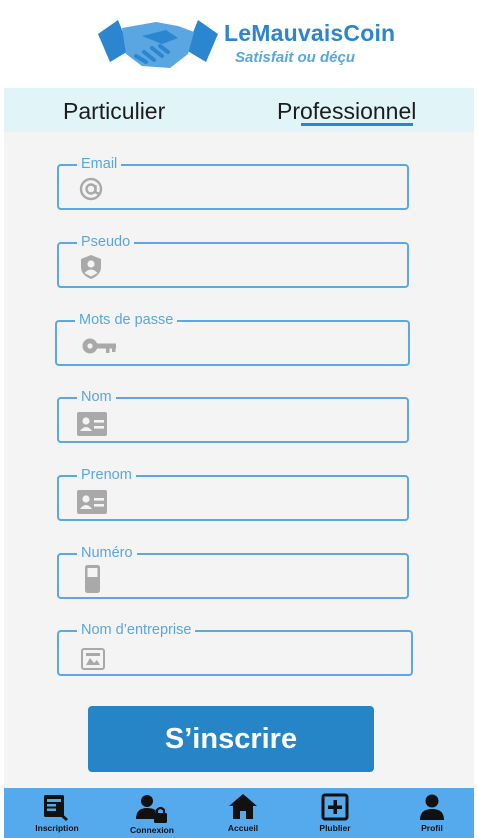 The image size is (478, 838). What do you see at coordinates (126, 320) in the screenshot?
I see `password-label: Mots de passe` at bounding box center [126, 320].